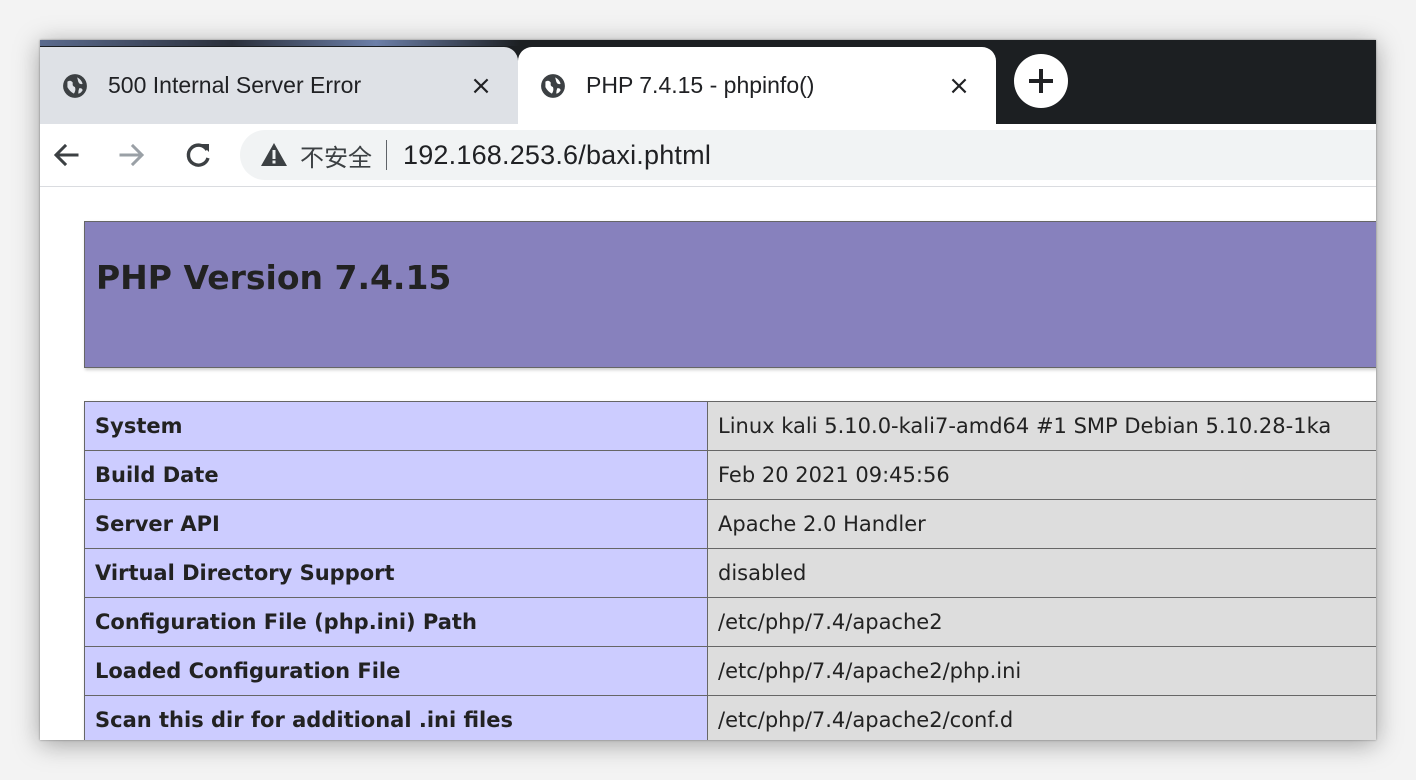 The height and width of the screenshot is (780, 1416). What do you see at coordinates (280, 43) in the screenshot?
I see `tab-strip-highlight` at bounding box center [280, 43].